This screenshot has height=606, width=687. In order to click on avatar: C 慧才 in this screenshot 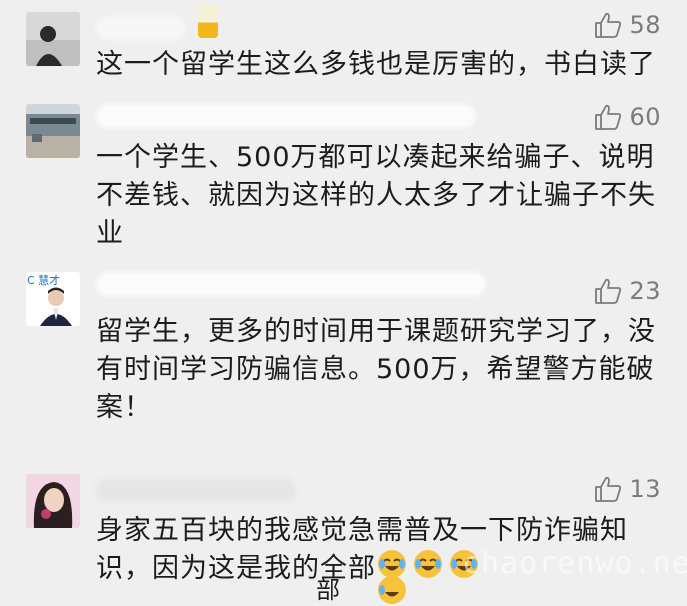, I will do `click(53, 299)`.